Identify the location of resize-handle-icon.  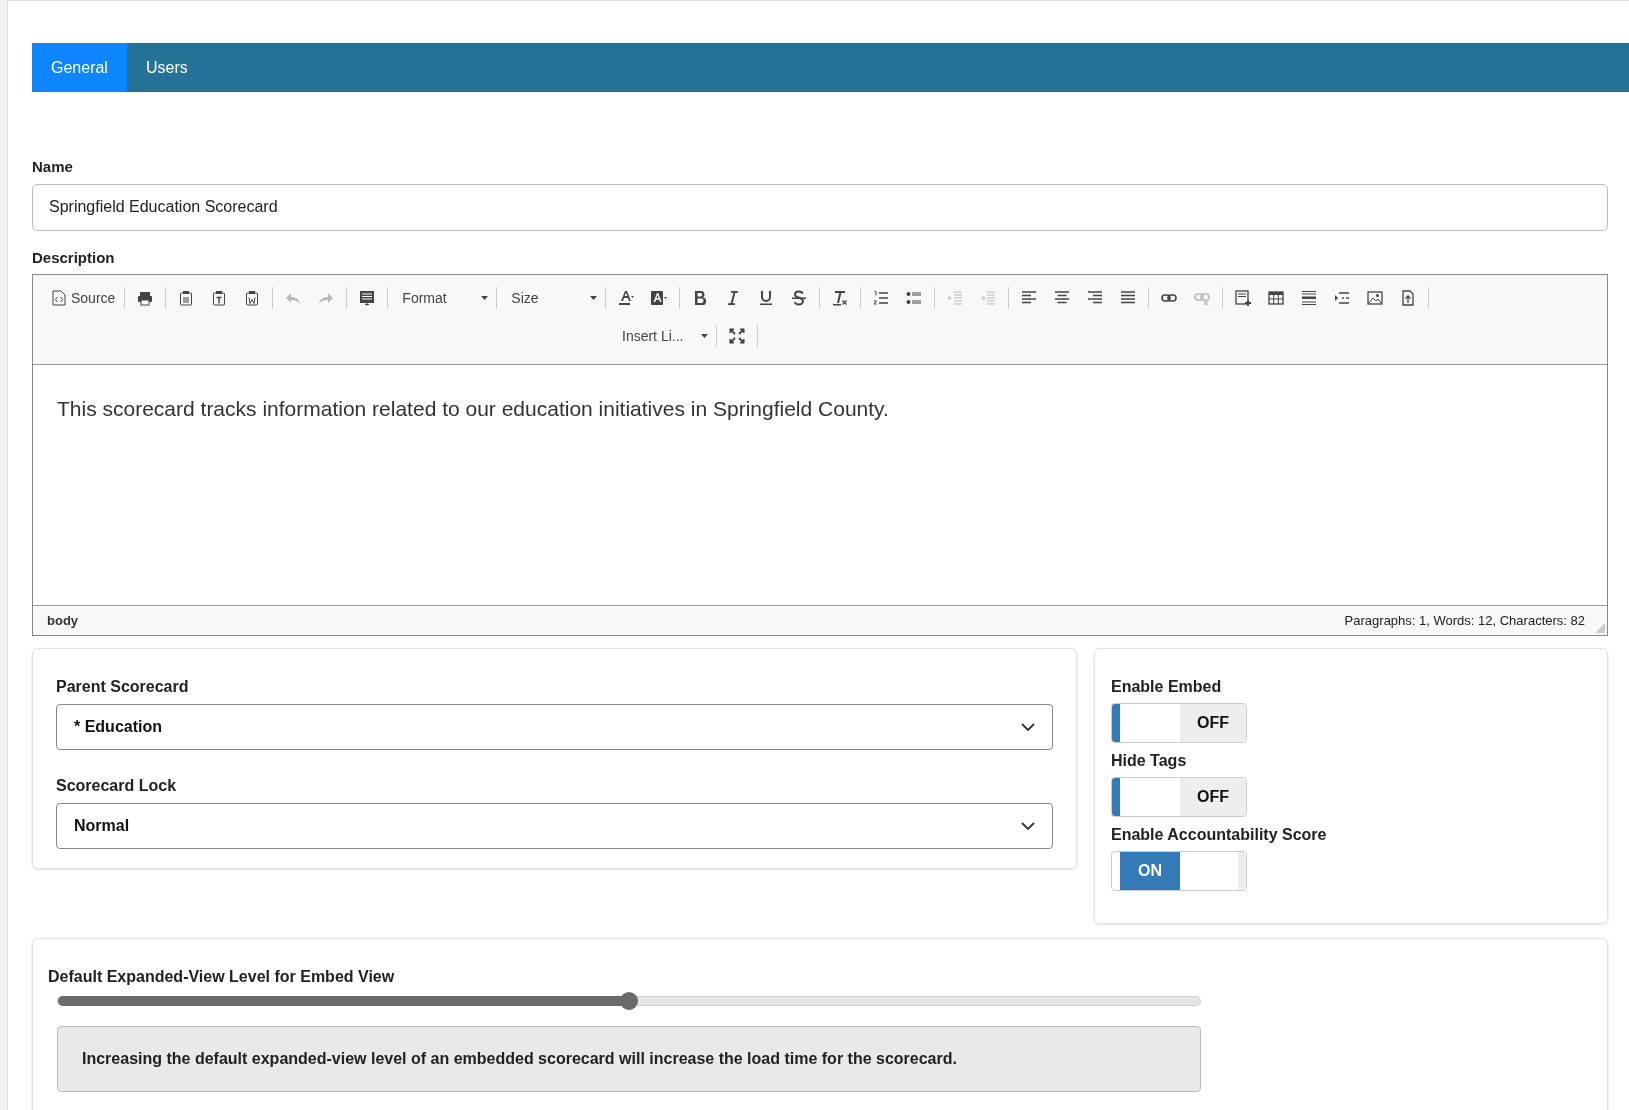
(1600, 628).